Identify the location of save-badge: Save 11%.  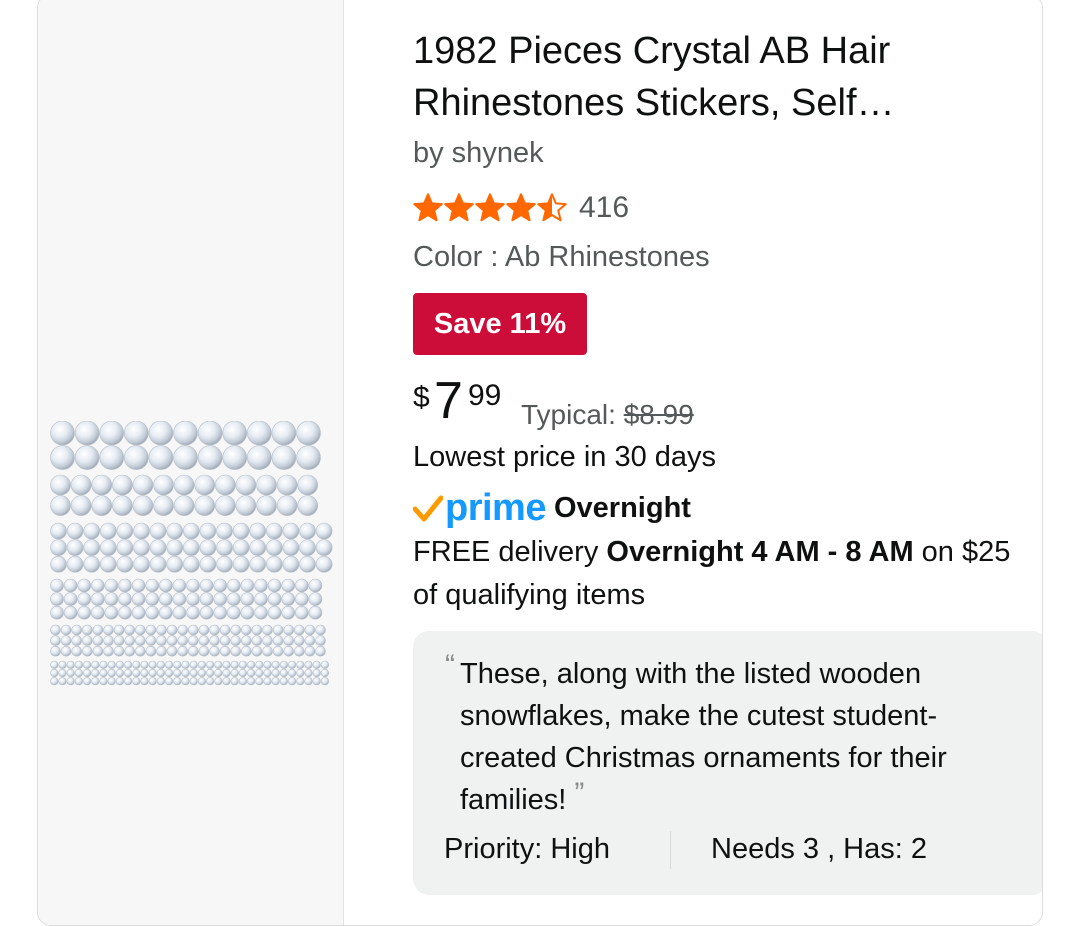
(500, 324).